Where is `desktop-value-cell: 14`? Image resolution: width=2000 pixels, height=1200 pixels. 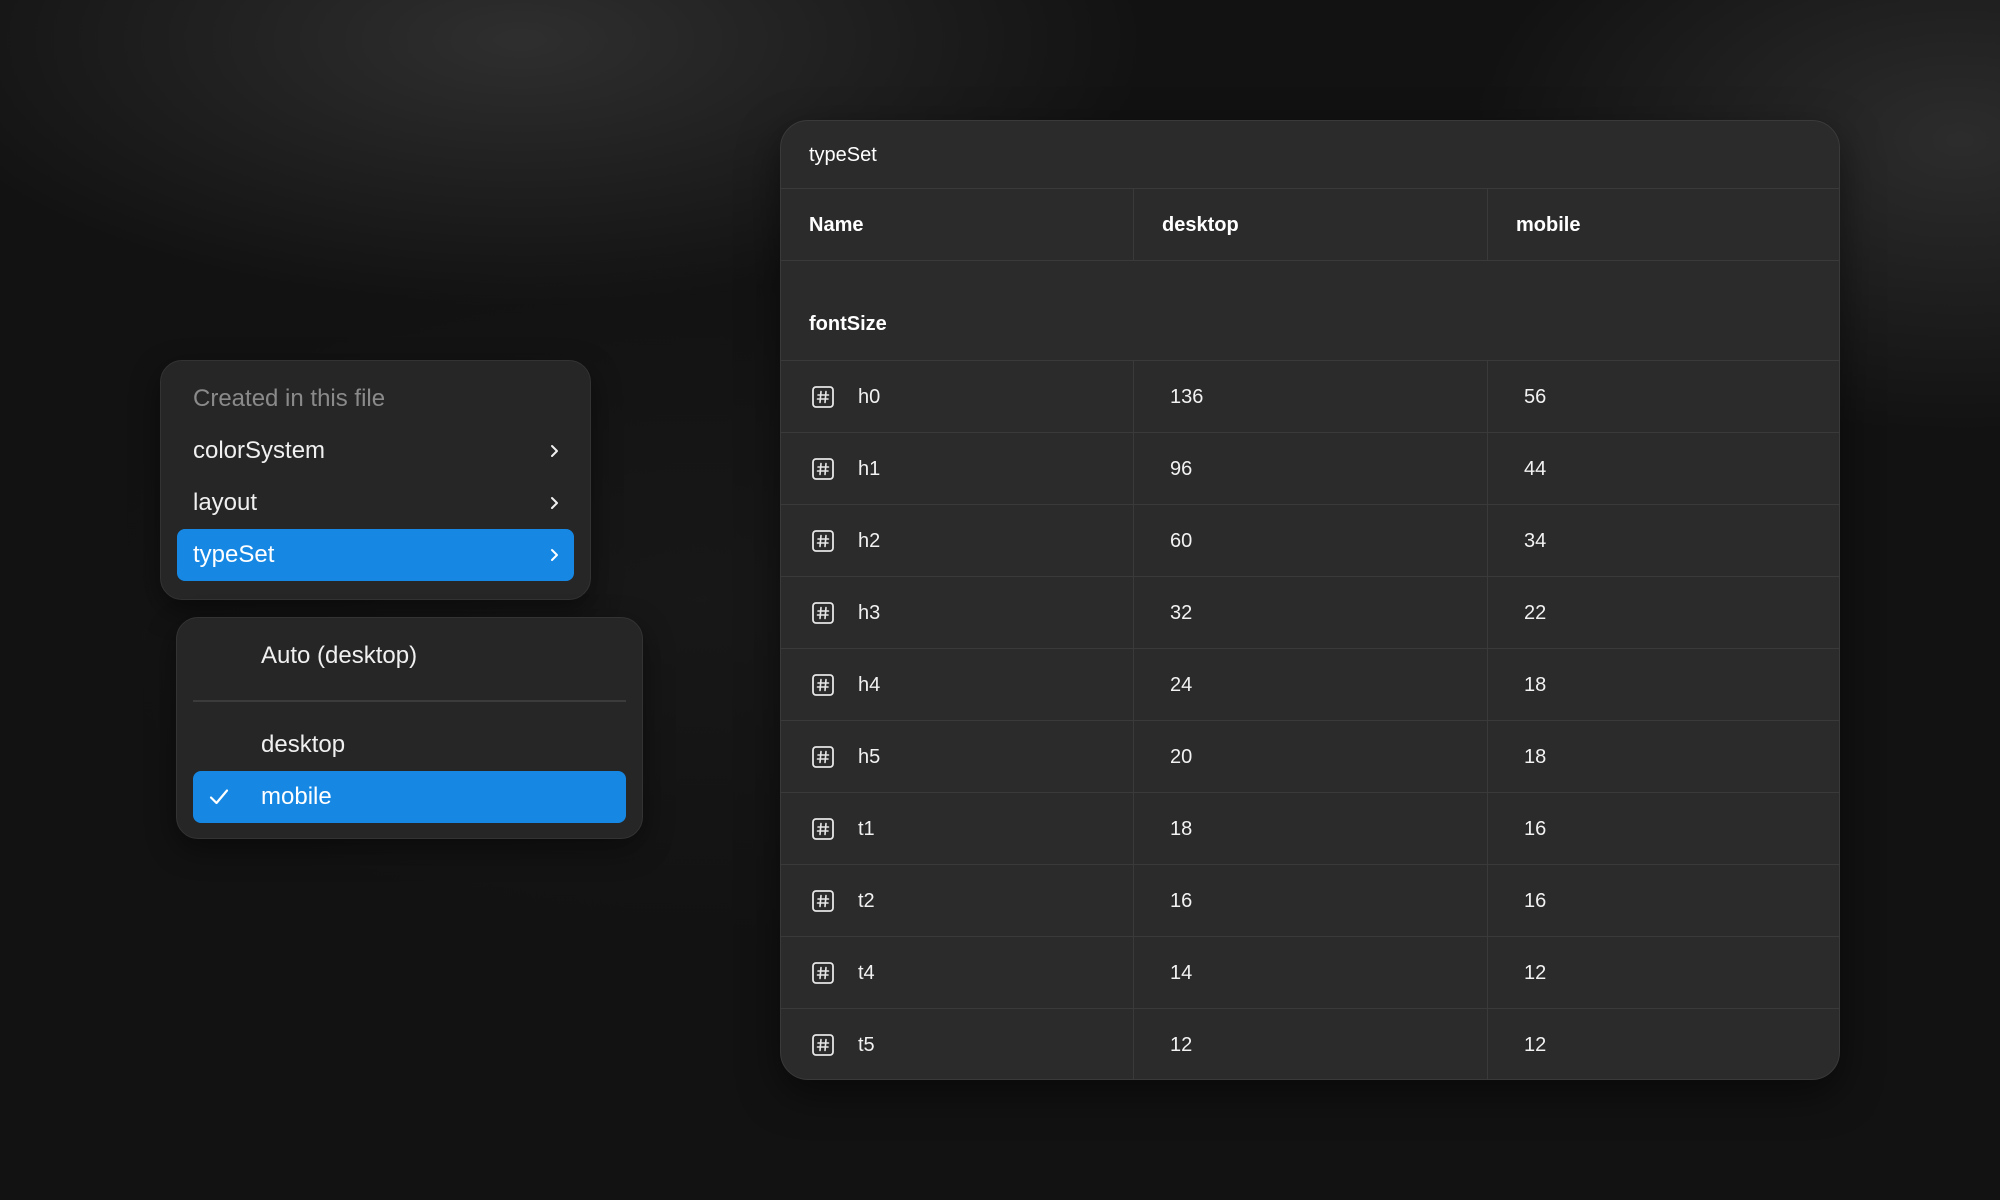 desktop-value-cell: 14 is located at coordinates (1311, 972).